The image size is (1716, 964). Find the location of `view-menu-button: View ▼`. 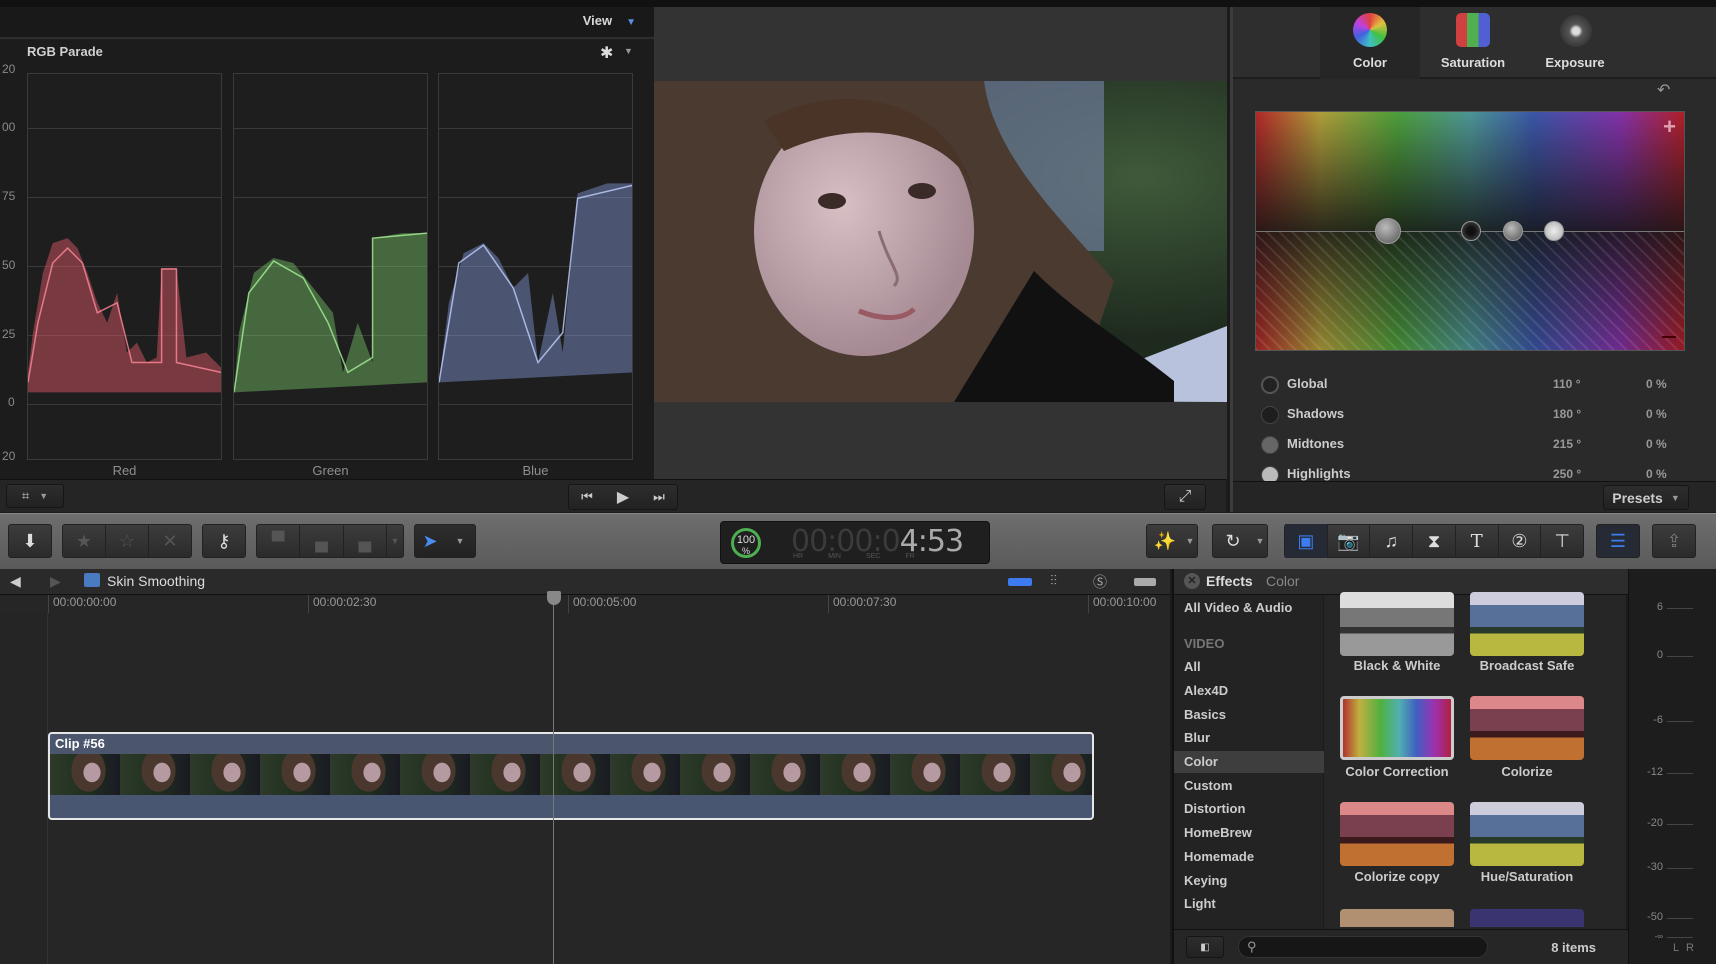

view-menu-button: View ▼ is located at coordinates (609, 20).